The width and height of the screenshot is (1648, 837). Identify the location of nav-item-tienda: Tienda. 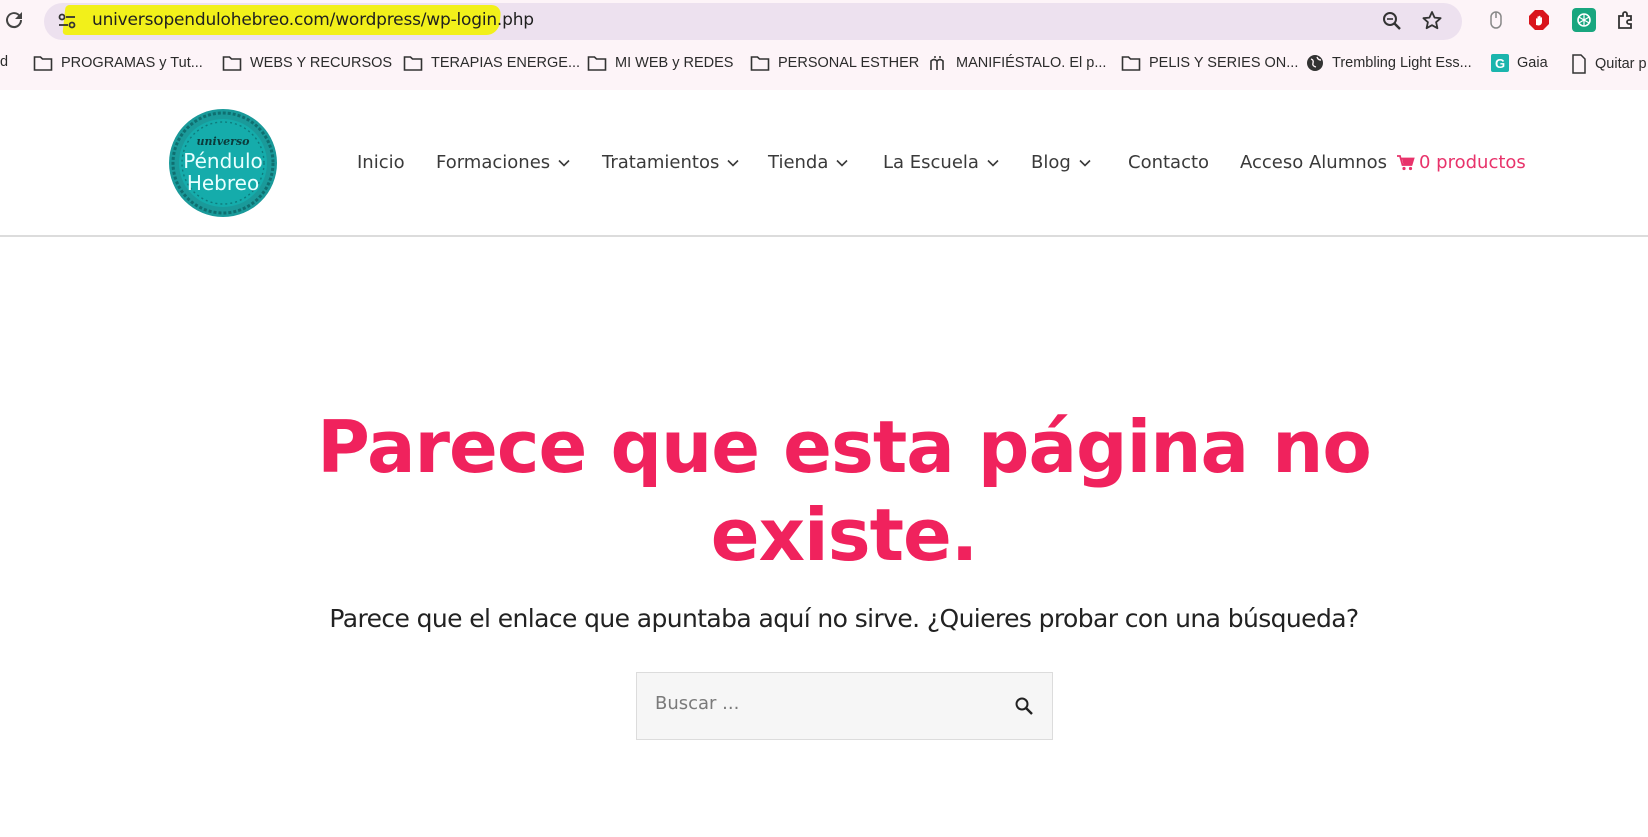
(808, 162).